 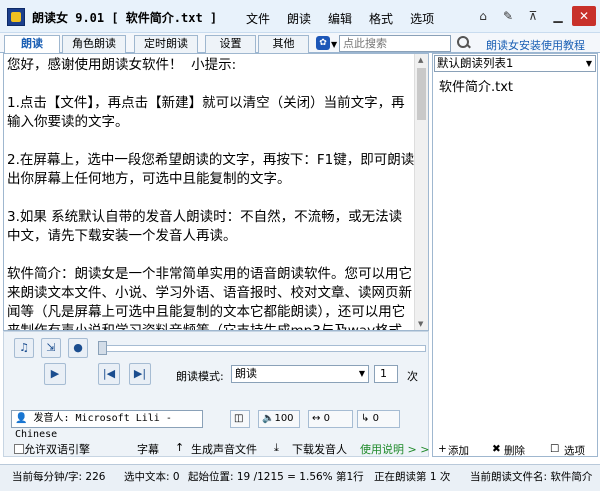 What do you see at coordinates (125, 18) in the screenshot?
I see `window-title: 朗读女 9.01 [ 软件简介.txt ]` at bounding box center [125, 18].